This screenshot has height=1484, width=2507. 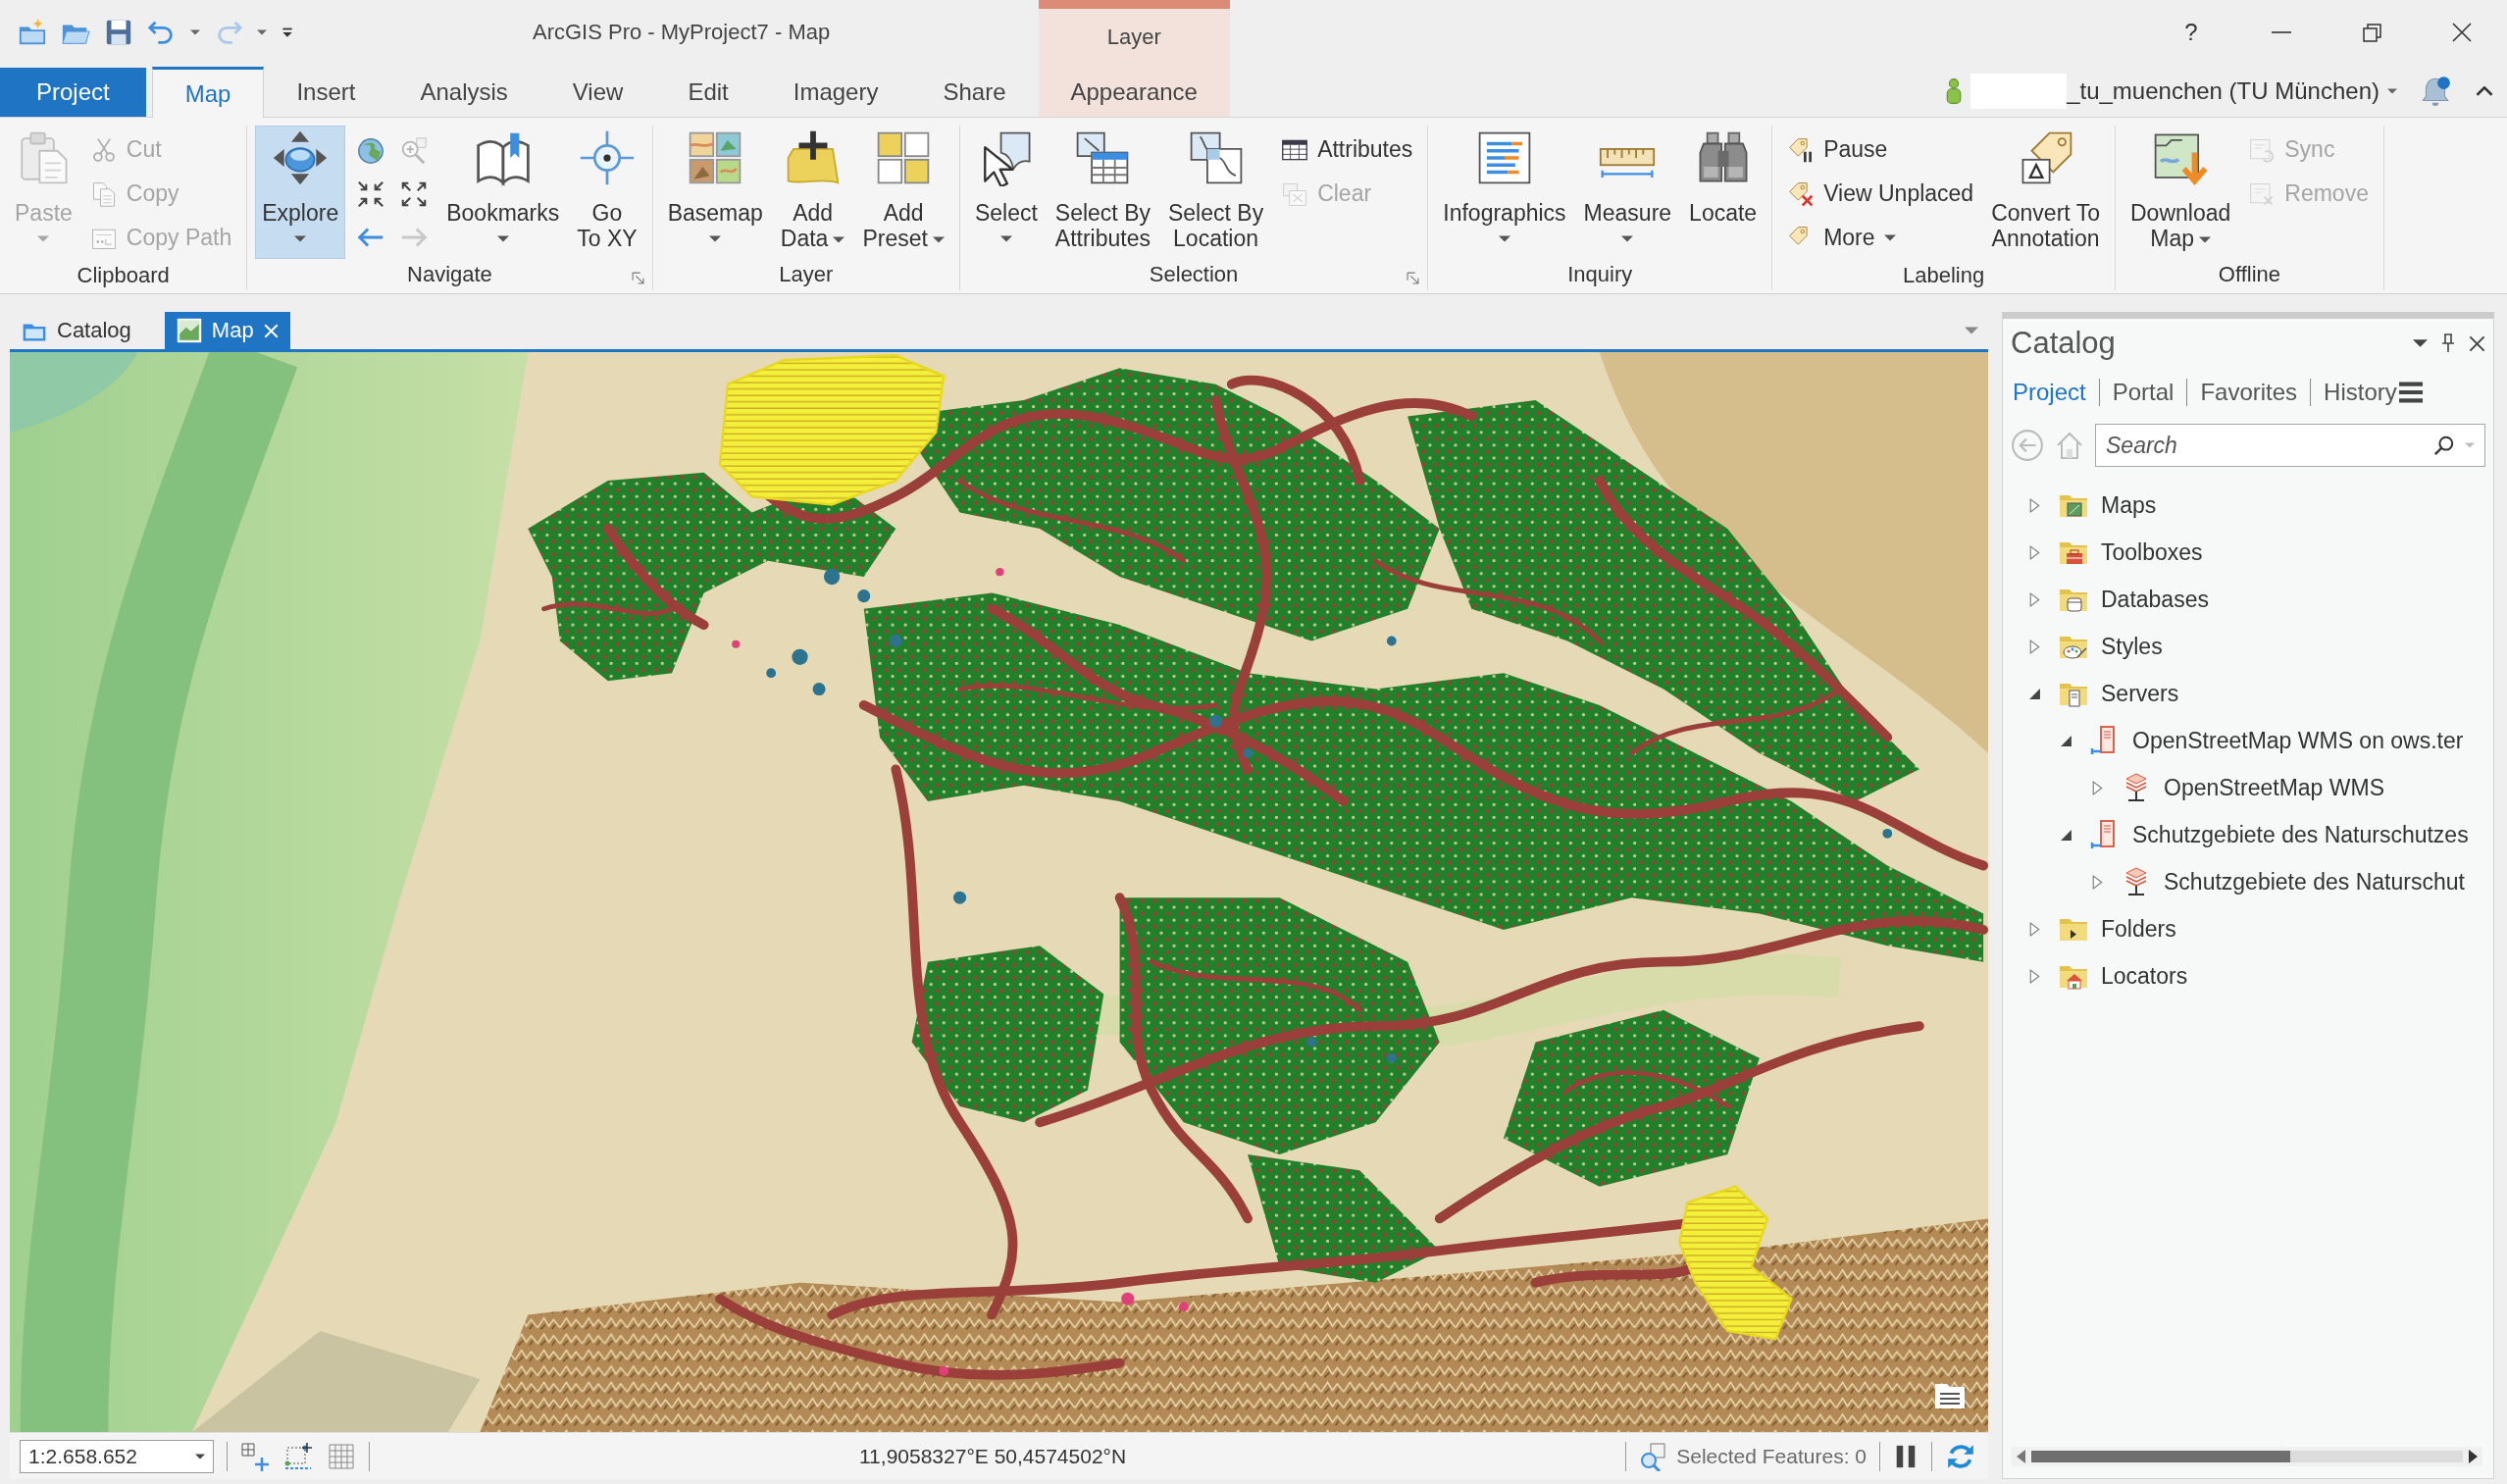 What do you see at coordinates (1134, 32) in the screenshot?
I see `contextual-tab-header: Layer` at bounding box center [1134, 32].